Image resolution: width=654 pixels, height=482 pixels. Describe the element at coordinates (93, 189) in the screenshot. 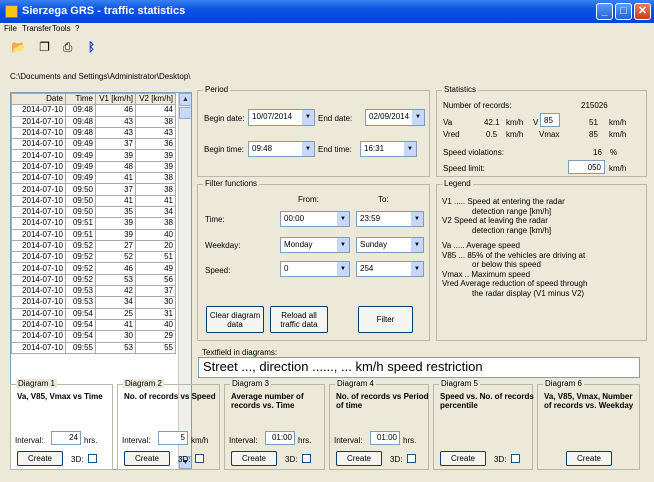

I see `table-row: 2014-07-10 09:50 37 38` at that location.